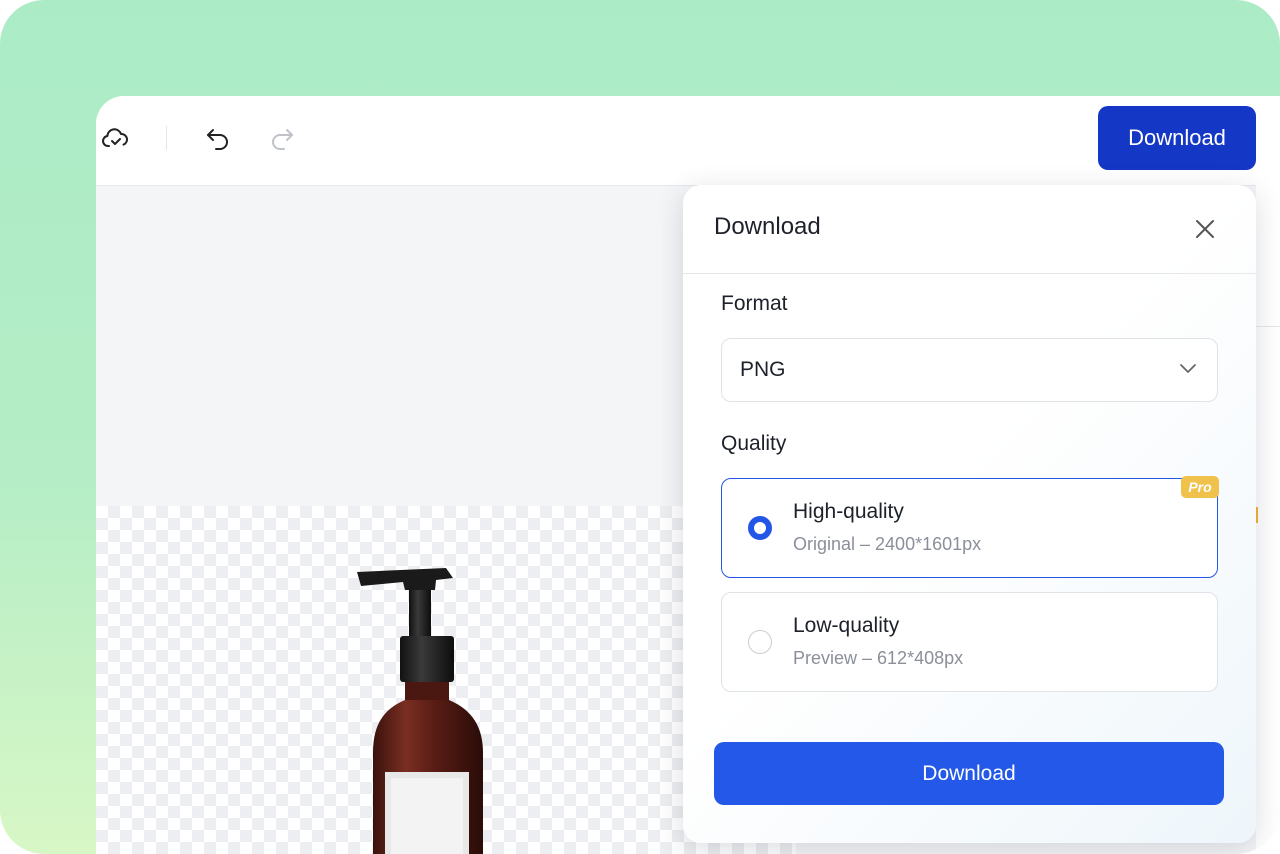 The height and width of the screenshot is (854, 1280). I want to click on right-panel-edge, so click(1268, 519).